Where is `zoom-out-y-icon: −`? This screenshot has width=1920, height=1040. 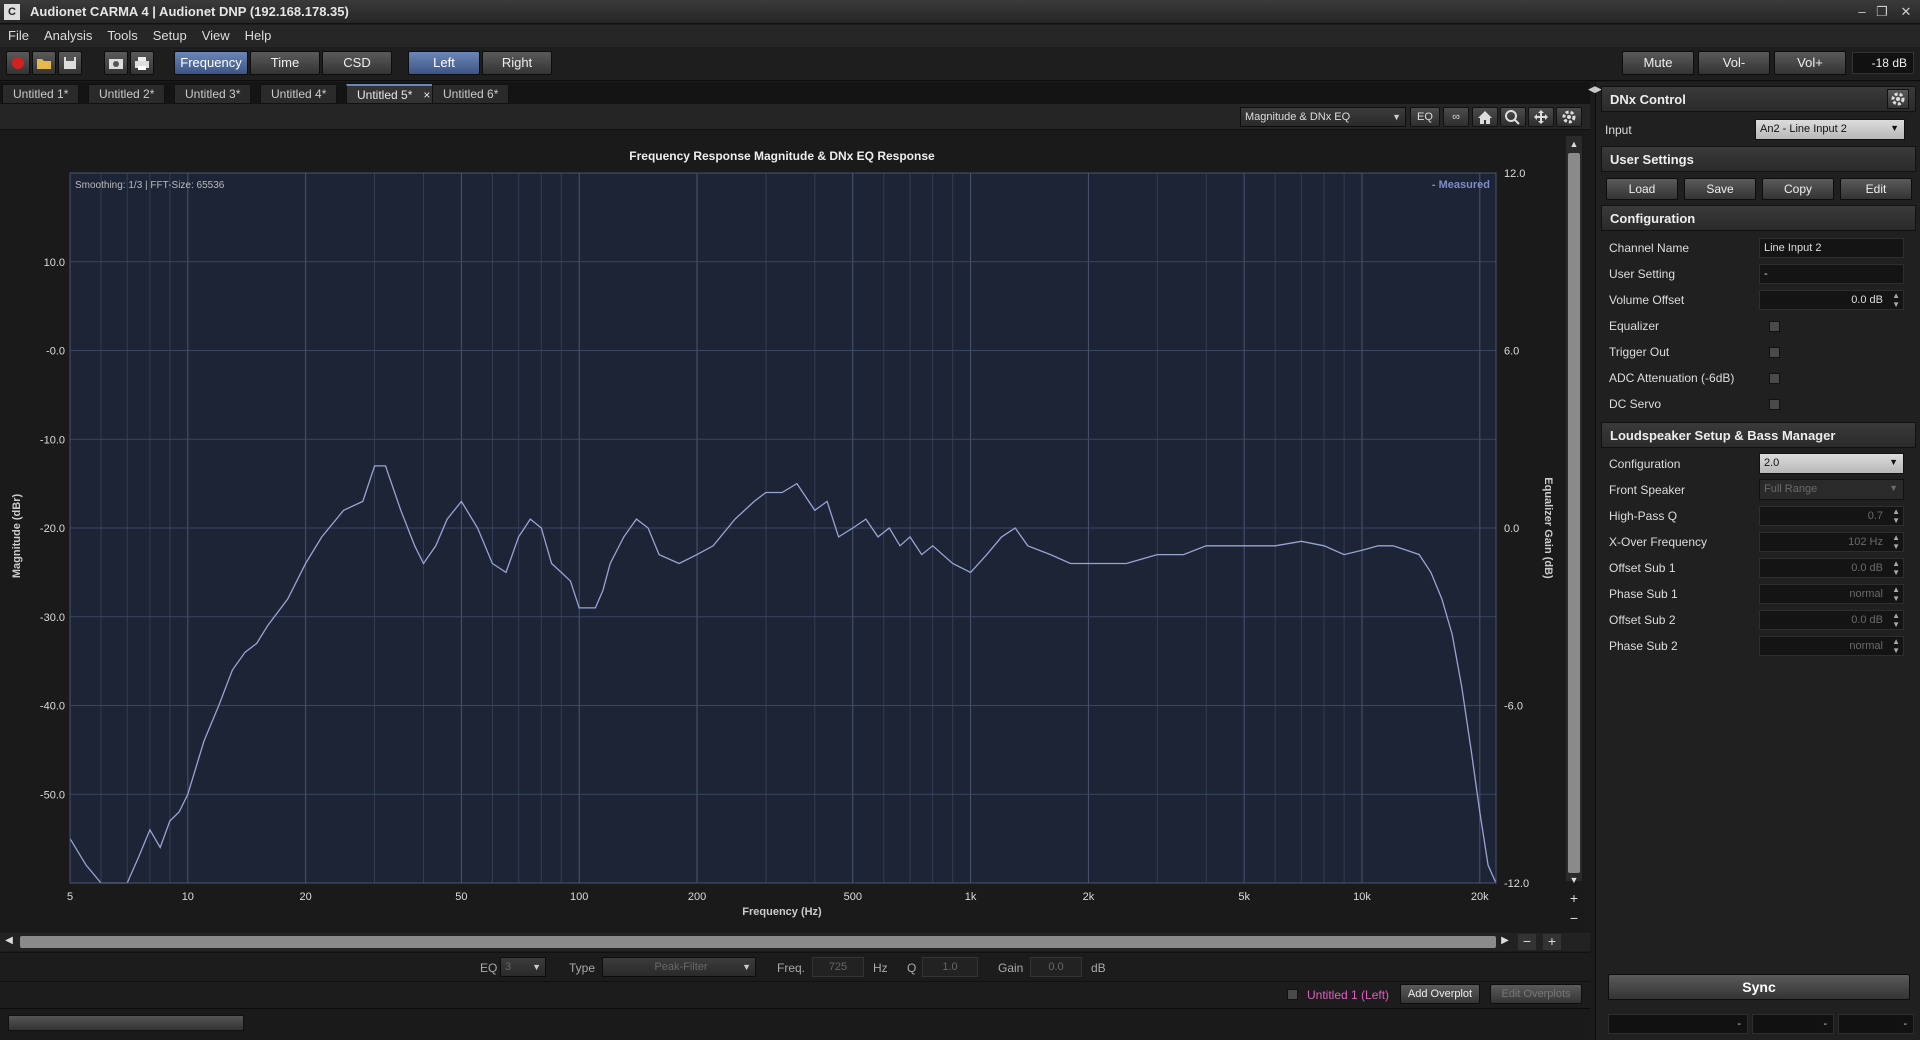 zoom-out-y-icon: − is located at coordinates (1574, 918).